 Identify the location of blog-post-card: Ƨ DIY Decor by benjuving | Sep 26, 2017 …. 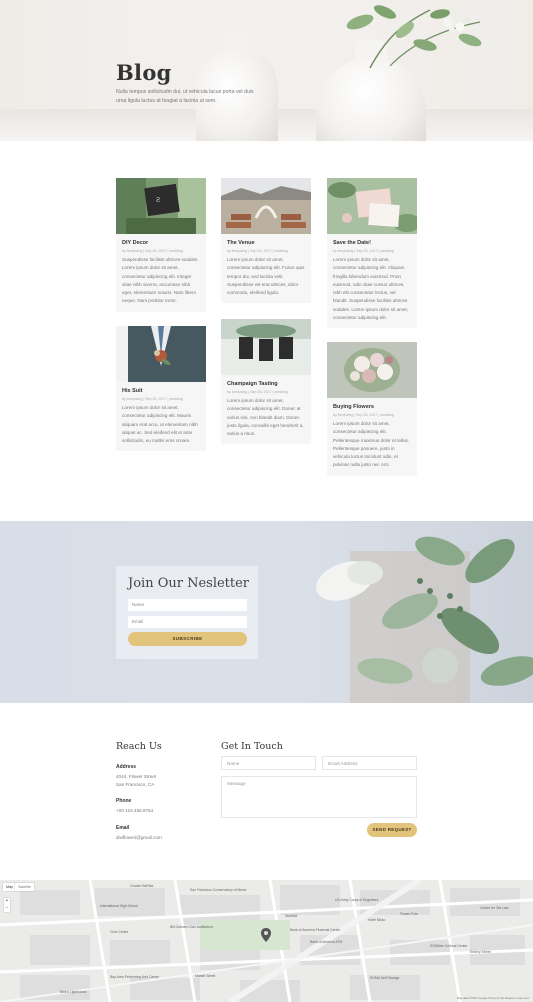
(161, 245).